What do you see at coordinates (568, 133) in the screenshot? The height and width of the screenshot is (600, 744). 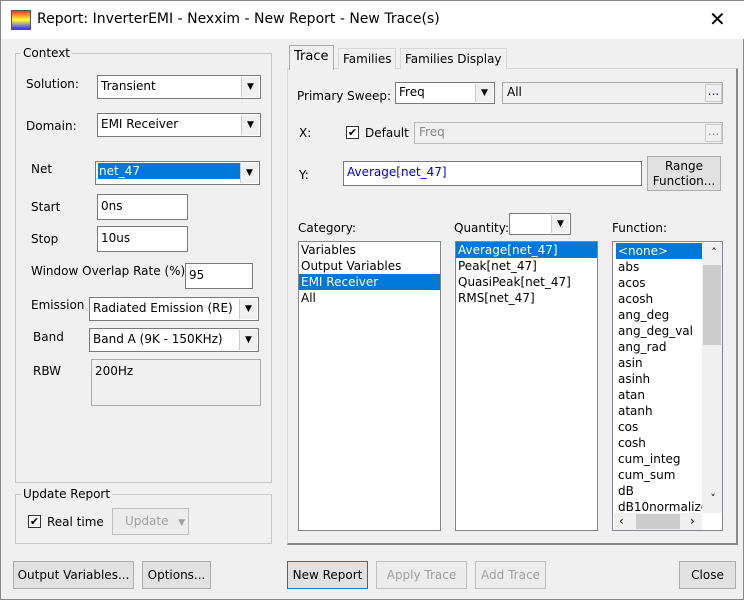 I see `x-field: Freq` at bounding box center [568, 133].